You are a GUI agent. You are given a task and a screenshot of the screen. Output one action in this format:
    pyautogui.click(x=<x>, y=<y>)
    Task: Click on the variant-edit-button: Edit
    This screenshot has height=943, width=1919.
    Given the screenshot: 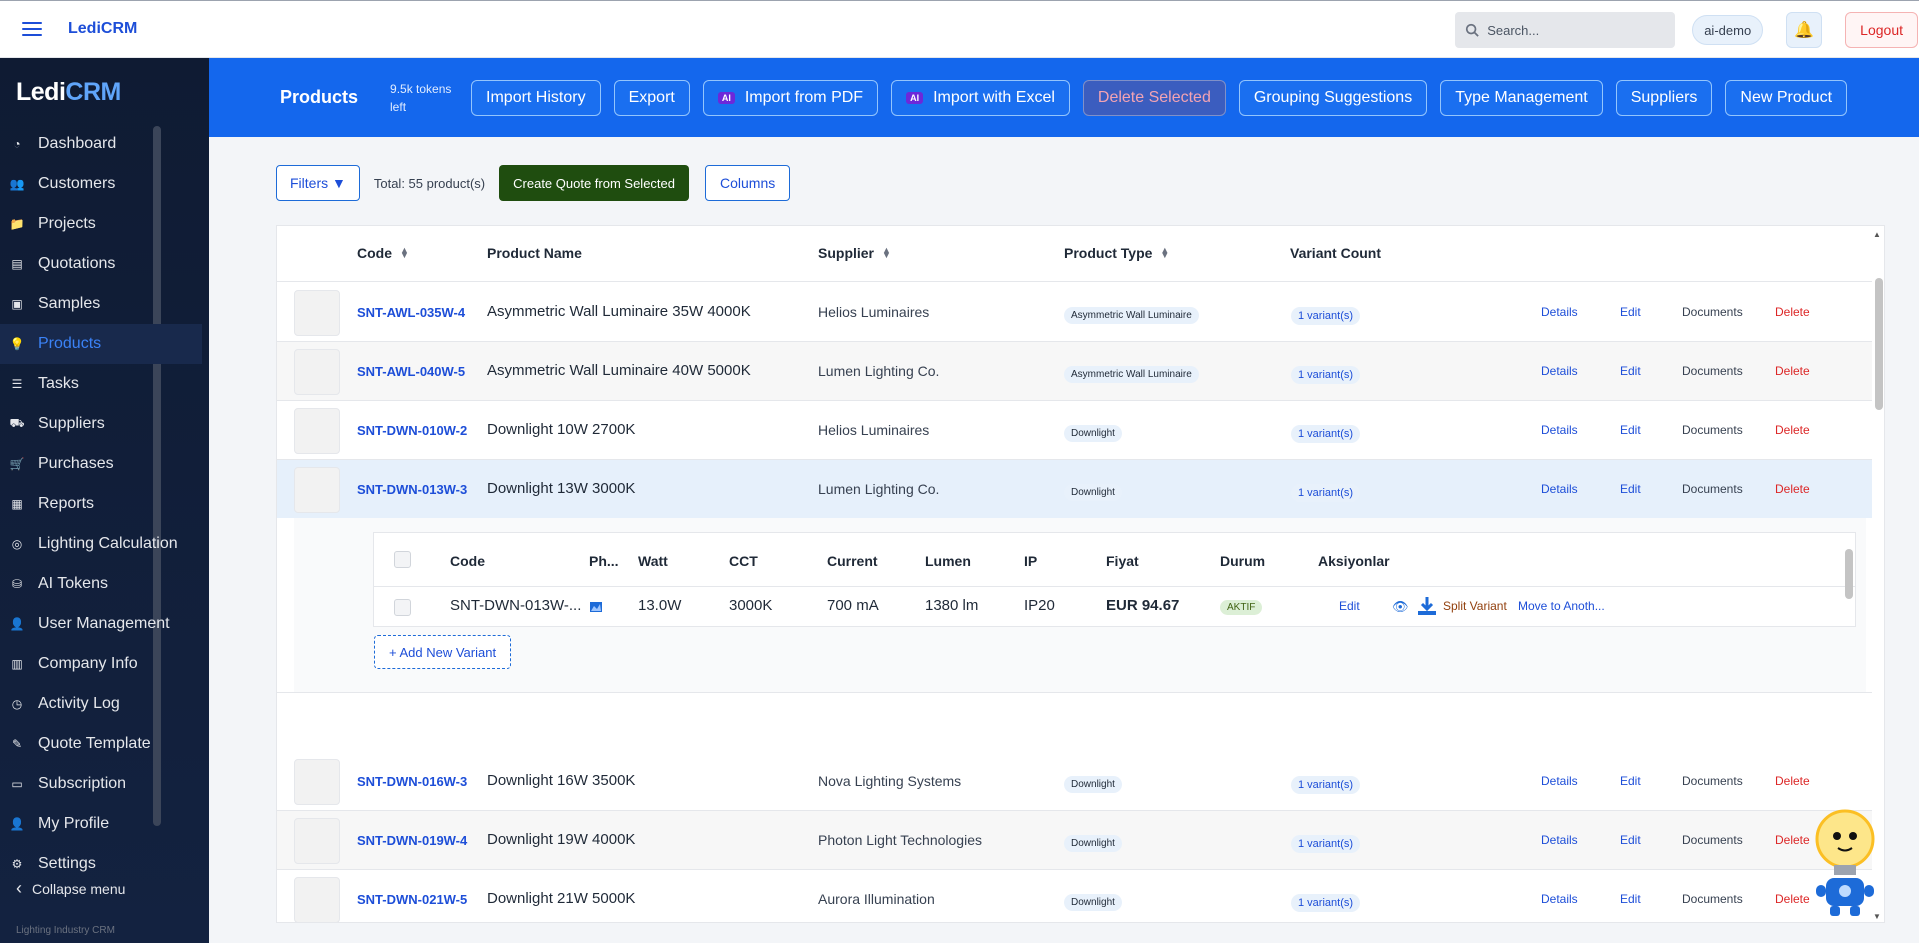 What is the action you would take?
    pyautogui.click(x=1349, y=606)
    